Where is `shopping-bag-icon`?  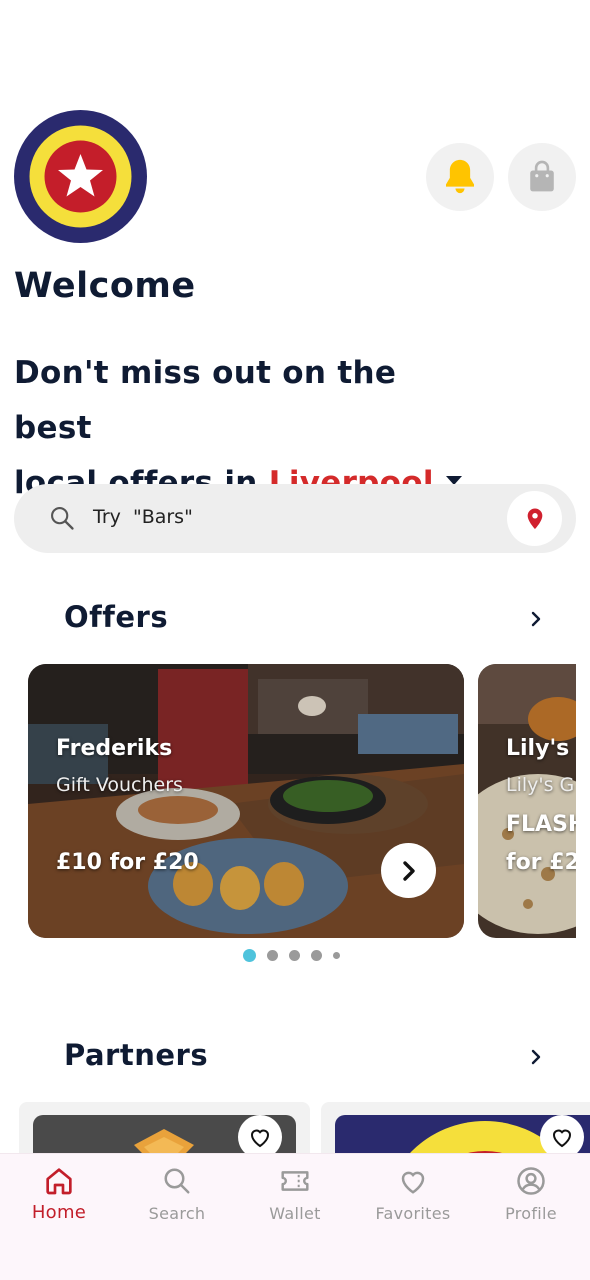 shopping-bag-icon is located at coordinates (542, 176).